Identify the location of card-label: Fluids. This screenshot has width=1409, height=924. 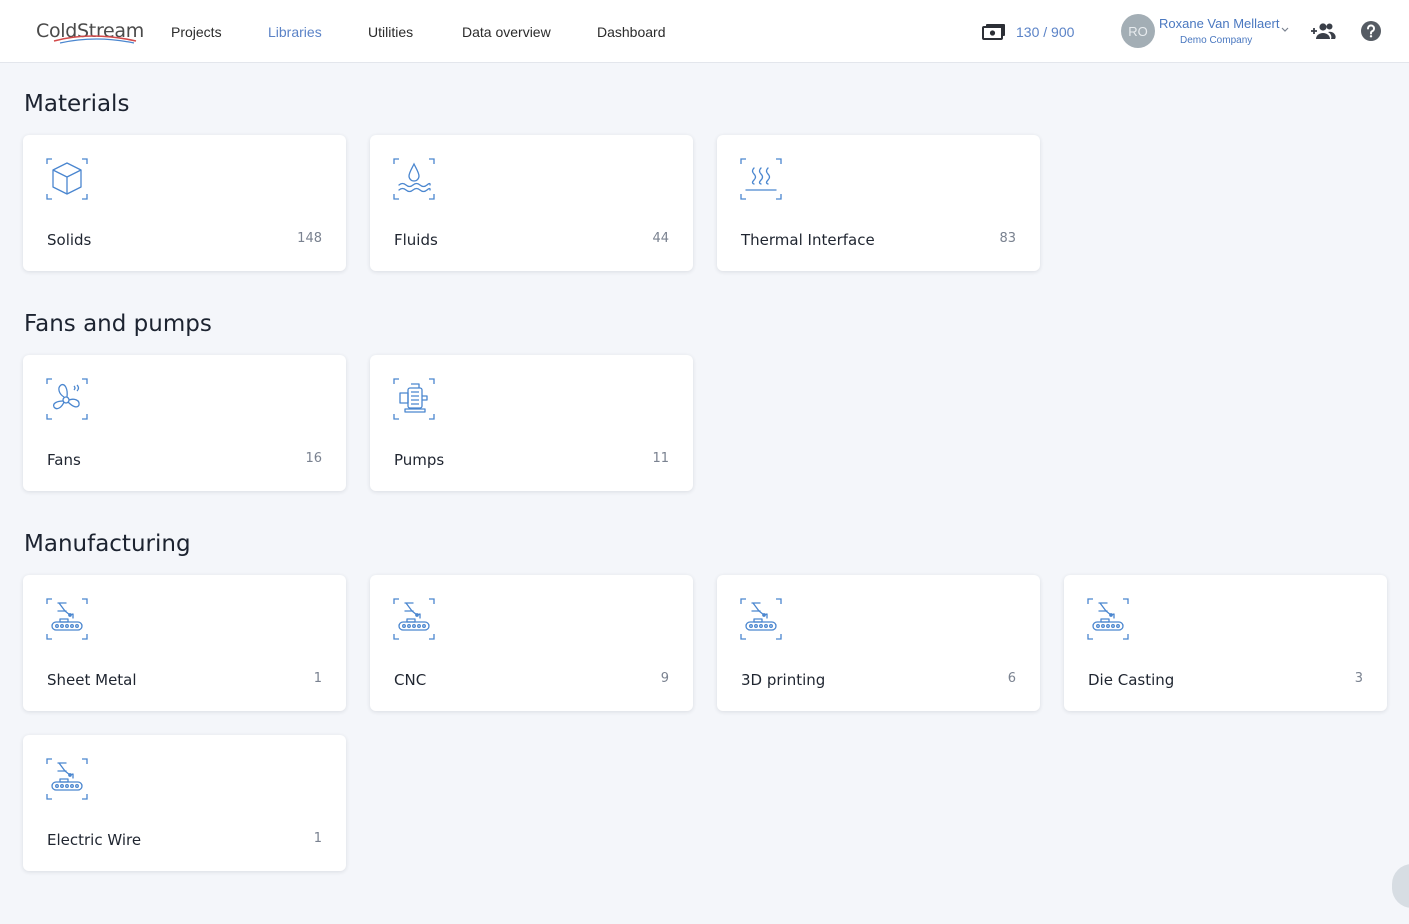
(416, 240).